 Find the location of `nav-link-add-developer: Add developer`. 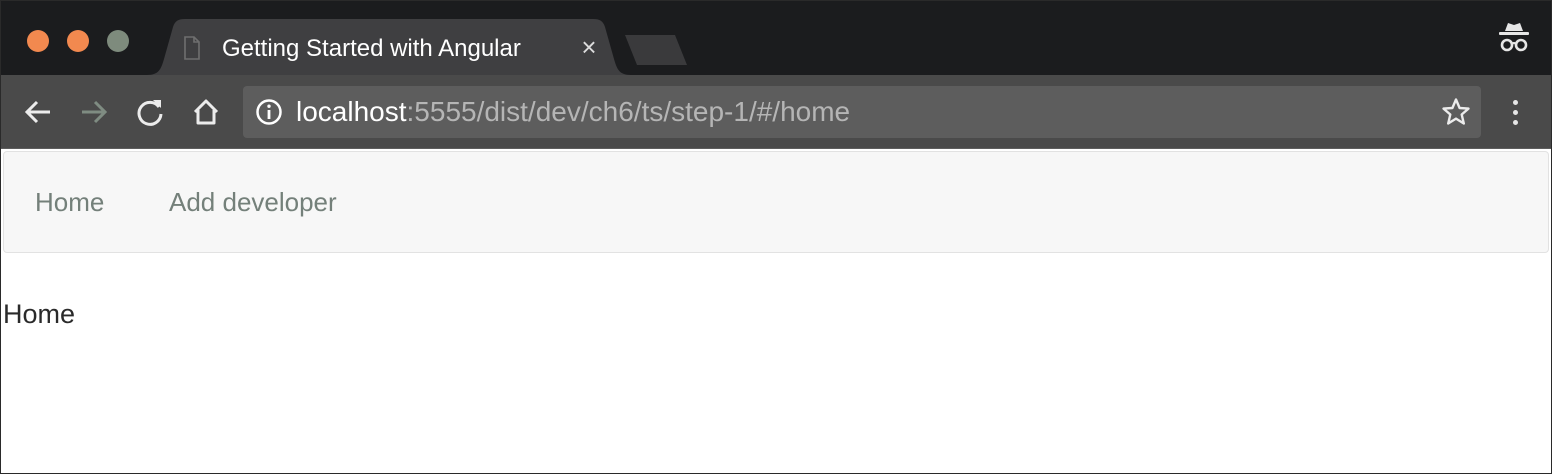

nav-link-add-developer: Add developer is located at coordinates (253, 202).